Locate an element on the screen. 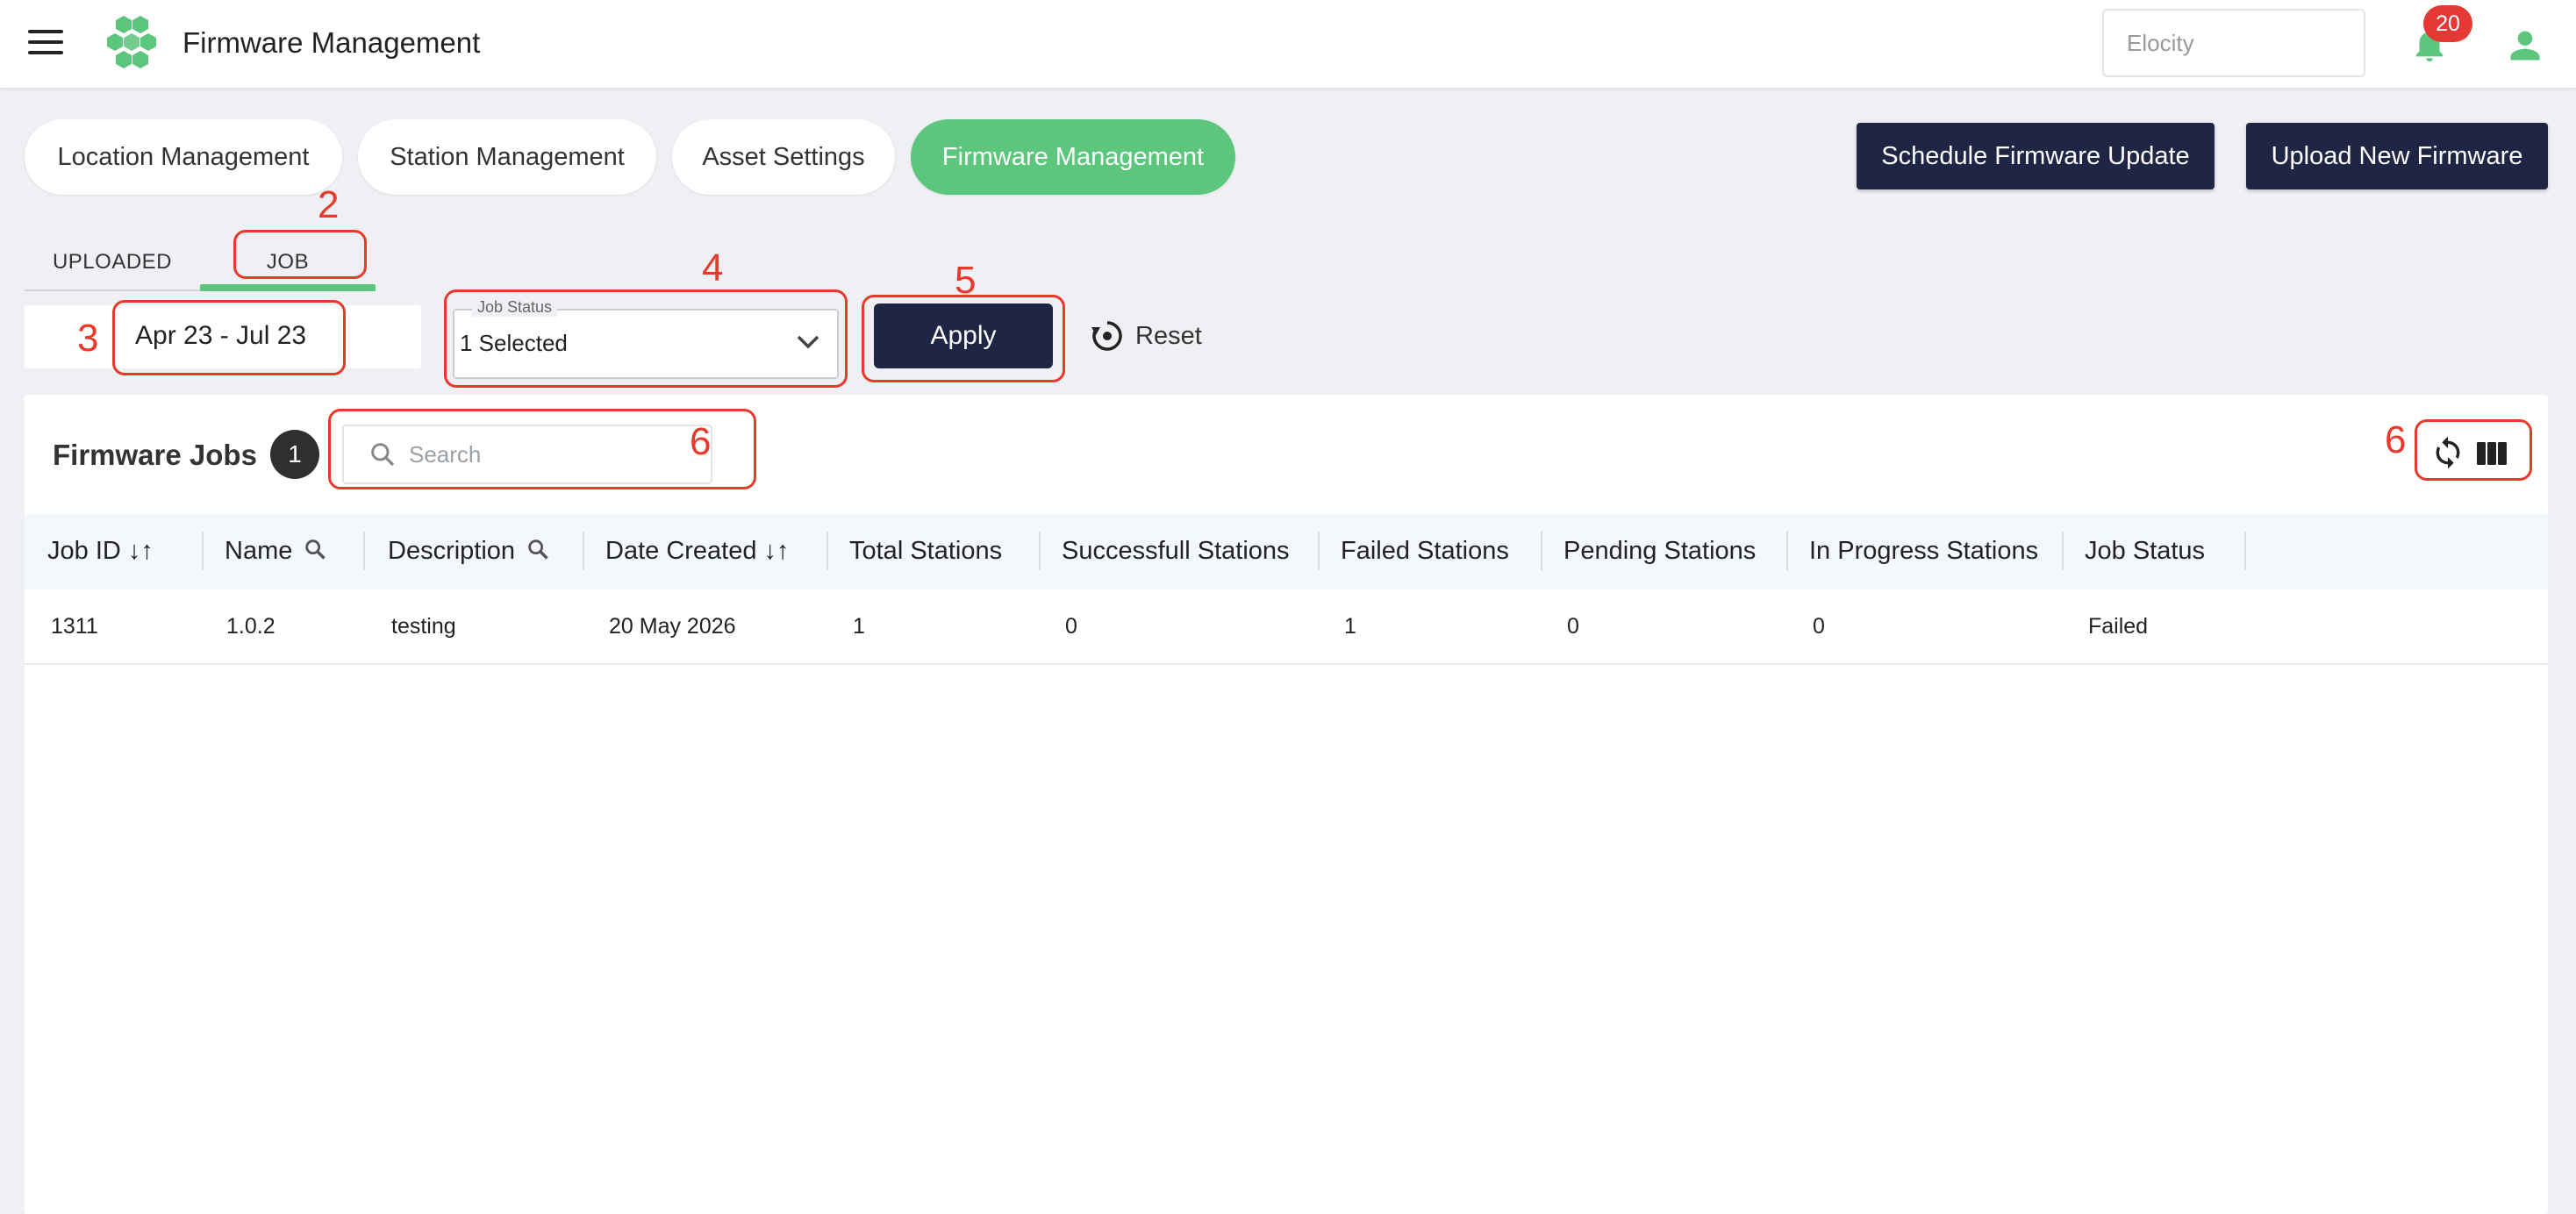 This screenshot has width=2576, height=1214. schedule-firmware-update-button: Schedule Firmware Update is located at coordinates (2036, 156).